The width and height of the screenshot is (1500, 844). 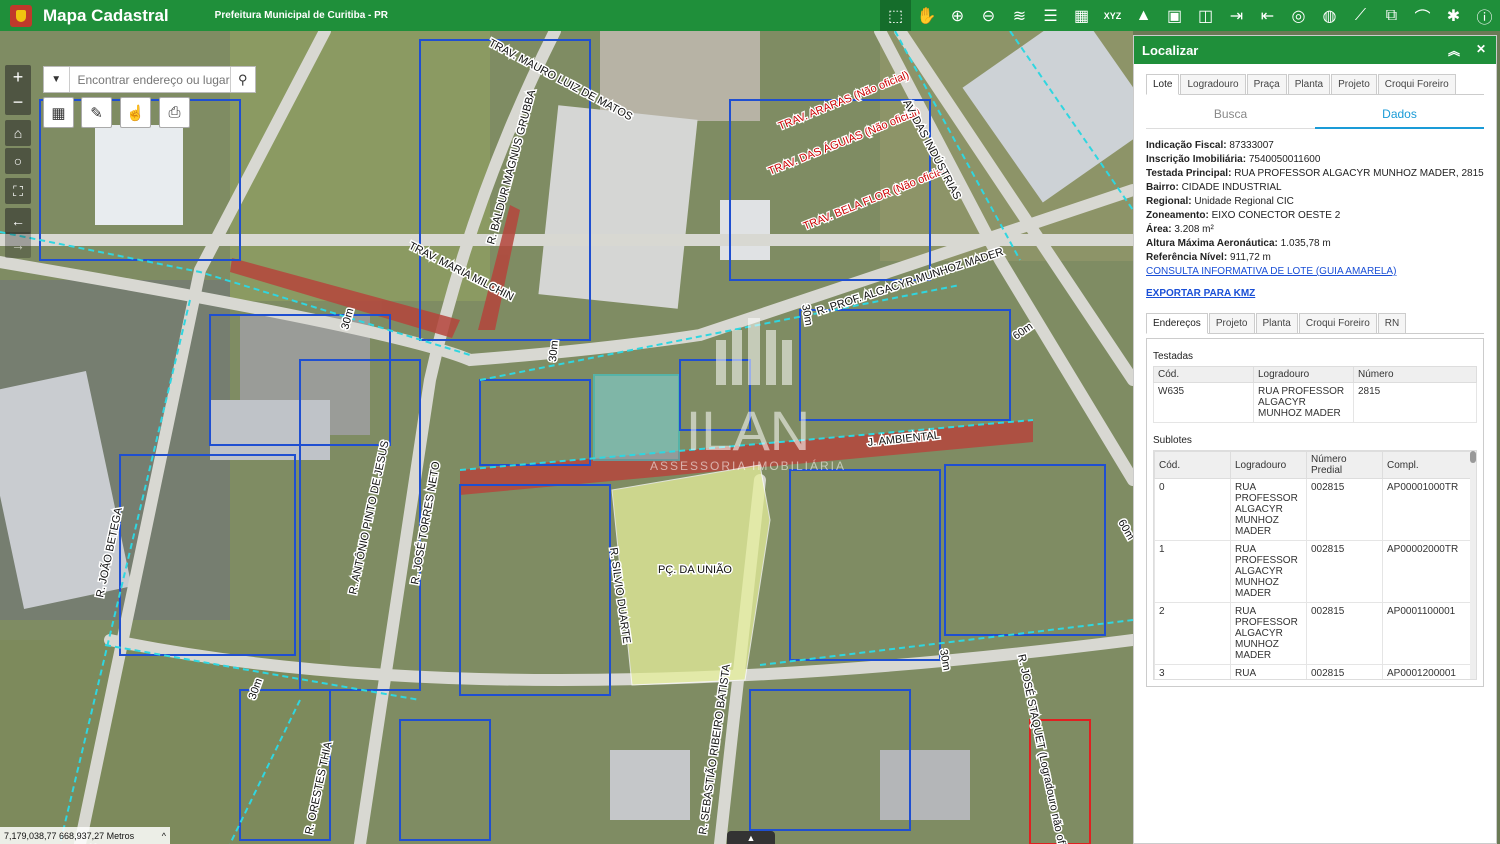 I want to click on zoom-in-button: +, so click(x=18, y=77).